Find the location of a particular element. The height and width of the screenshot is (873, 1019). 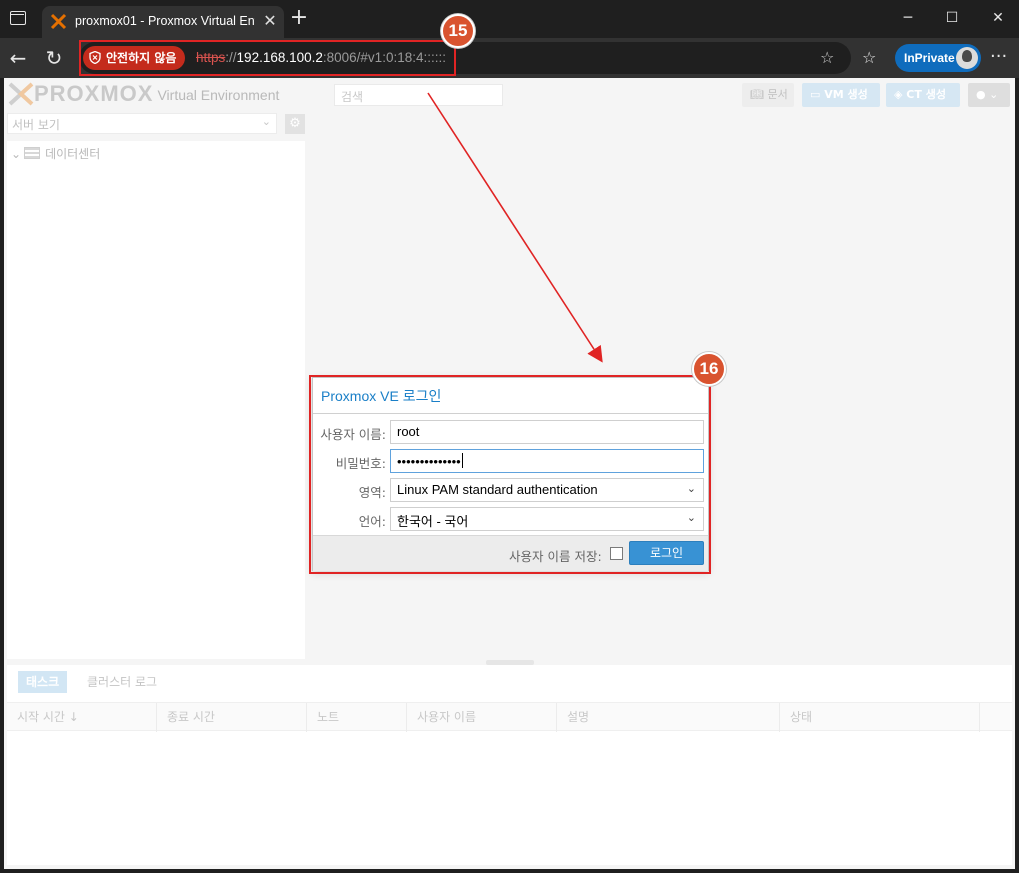

annotation-arrow is located at coordinates (515, 227).